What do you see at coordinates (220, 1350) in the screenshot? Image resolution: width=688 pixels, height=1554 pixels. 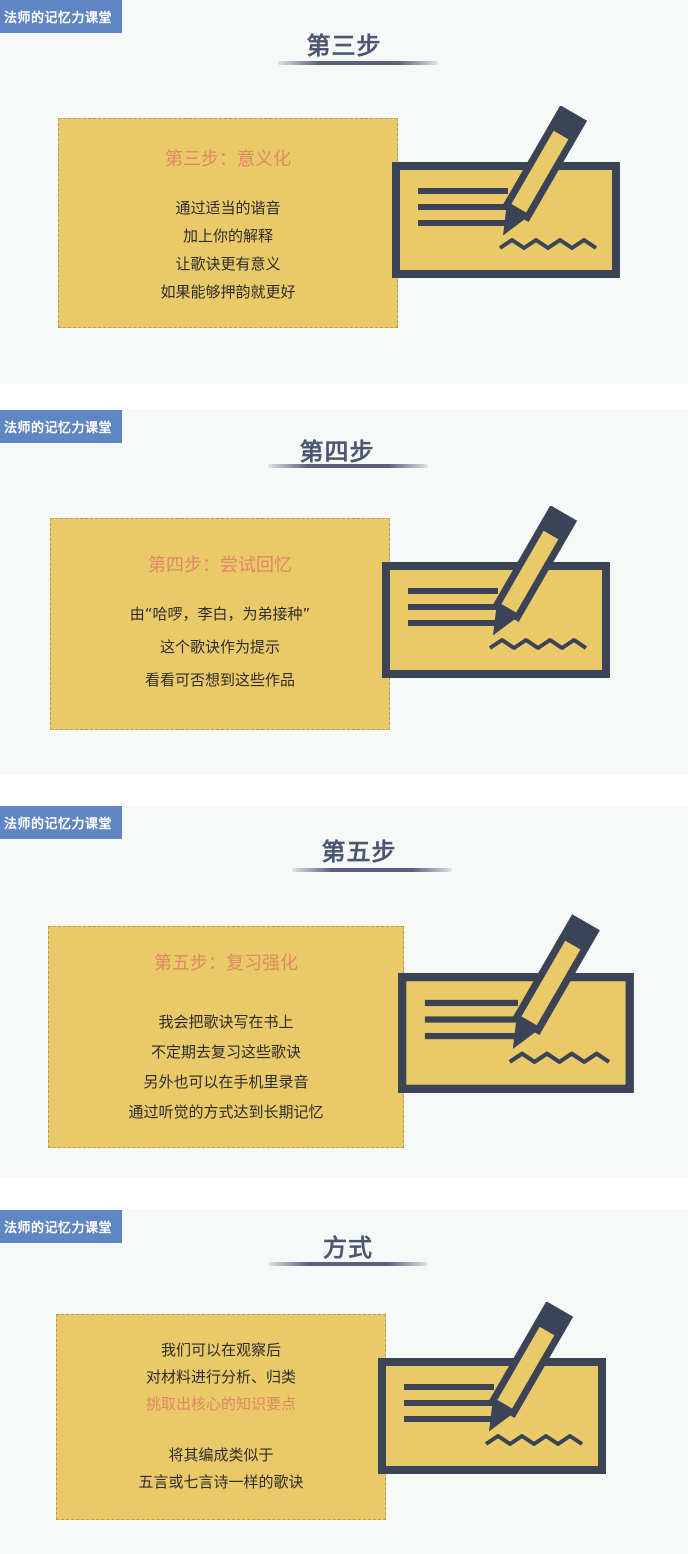 I see `card-line: 我们可以在观察后` at bounding box center [220, 1350].